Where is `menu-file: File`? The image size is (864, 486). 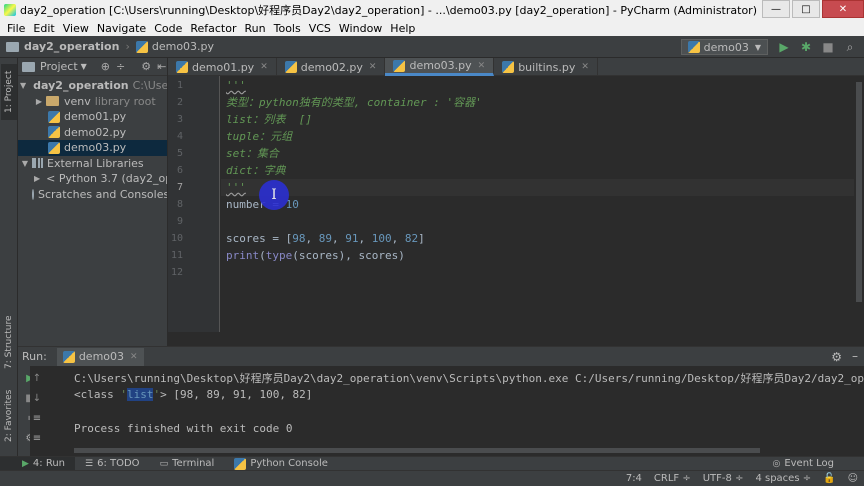 menu-file: File is located at coordinates (16, 28).